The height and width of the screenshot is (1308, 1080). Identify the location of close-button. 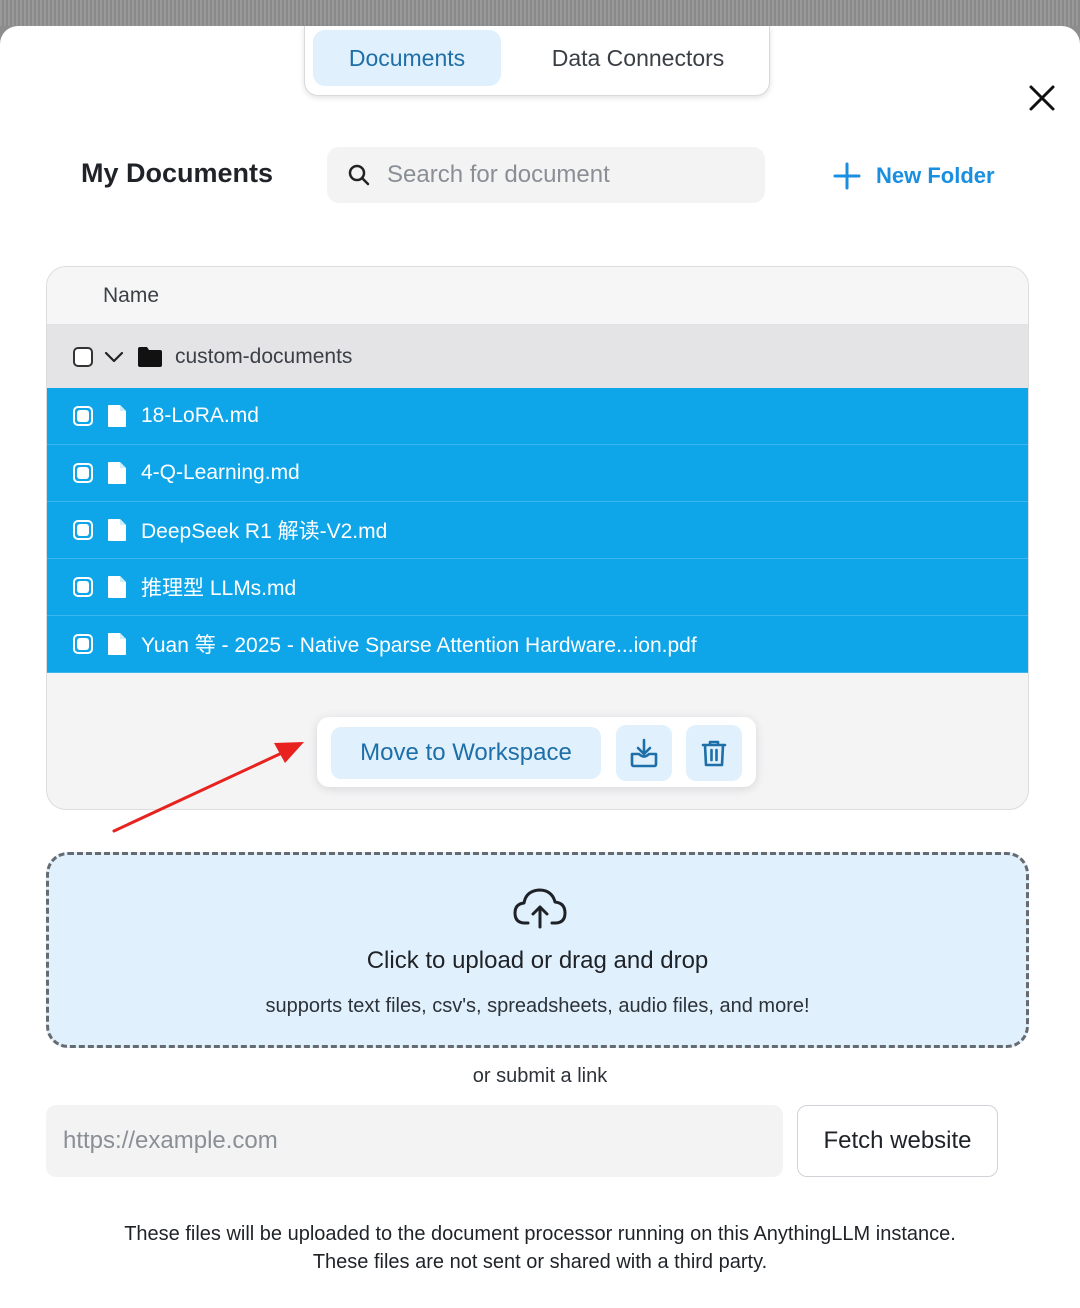
(1042, 98).